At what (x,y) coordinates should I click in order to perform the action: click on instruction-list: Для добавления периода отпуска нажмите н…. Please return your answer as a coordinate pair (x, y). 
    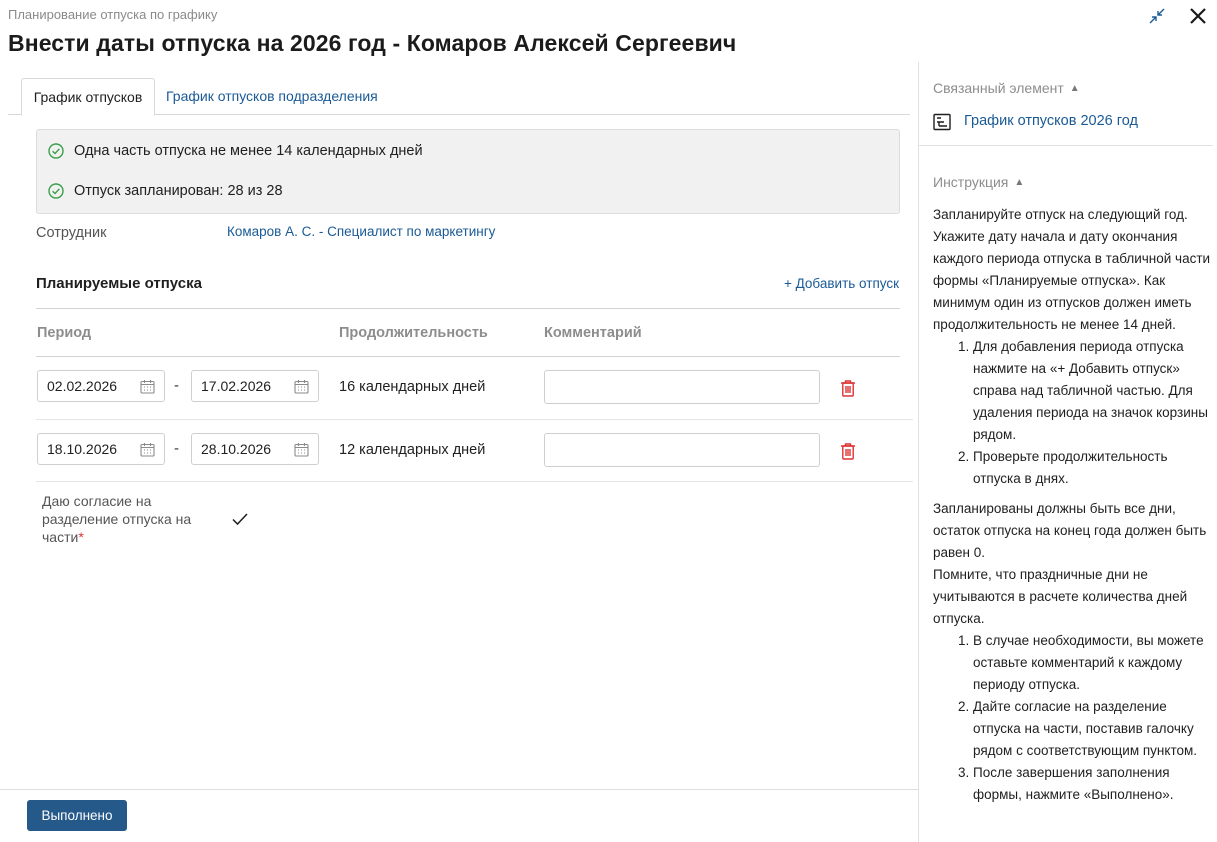
    Looking at the image, I should click on (1072, 413).